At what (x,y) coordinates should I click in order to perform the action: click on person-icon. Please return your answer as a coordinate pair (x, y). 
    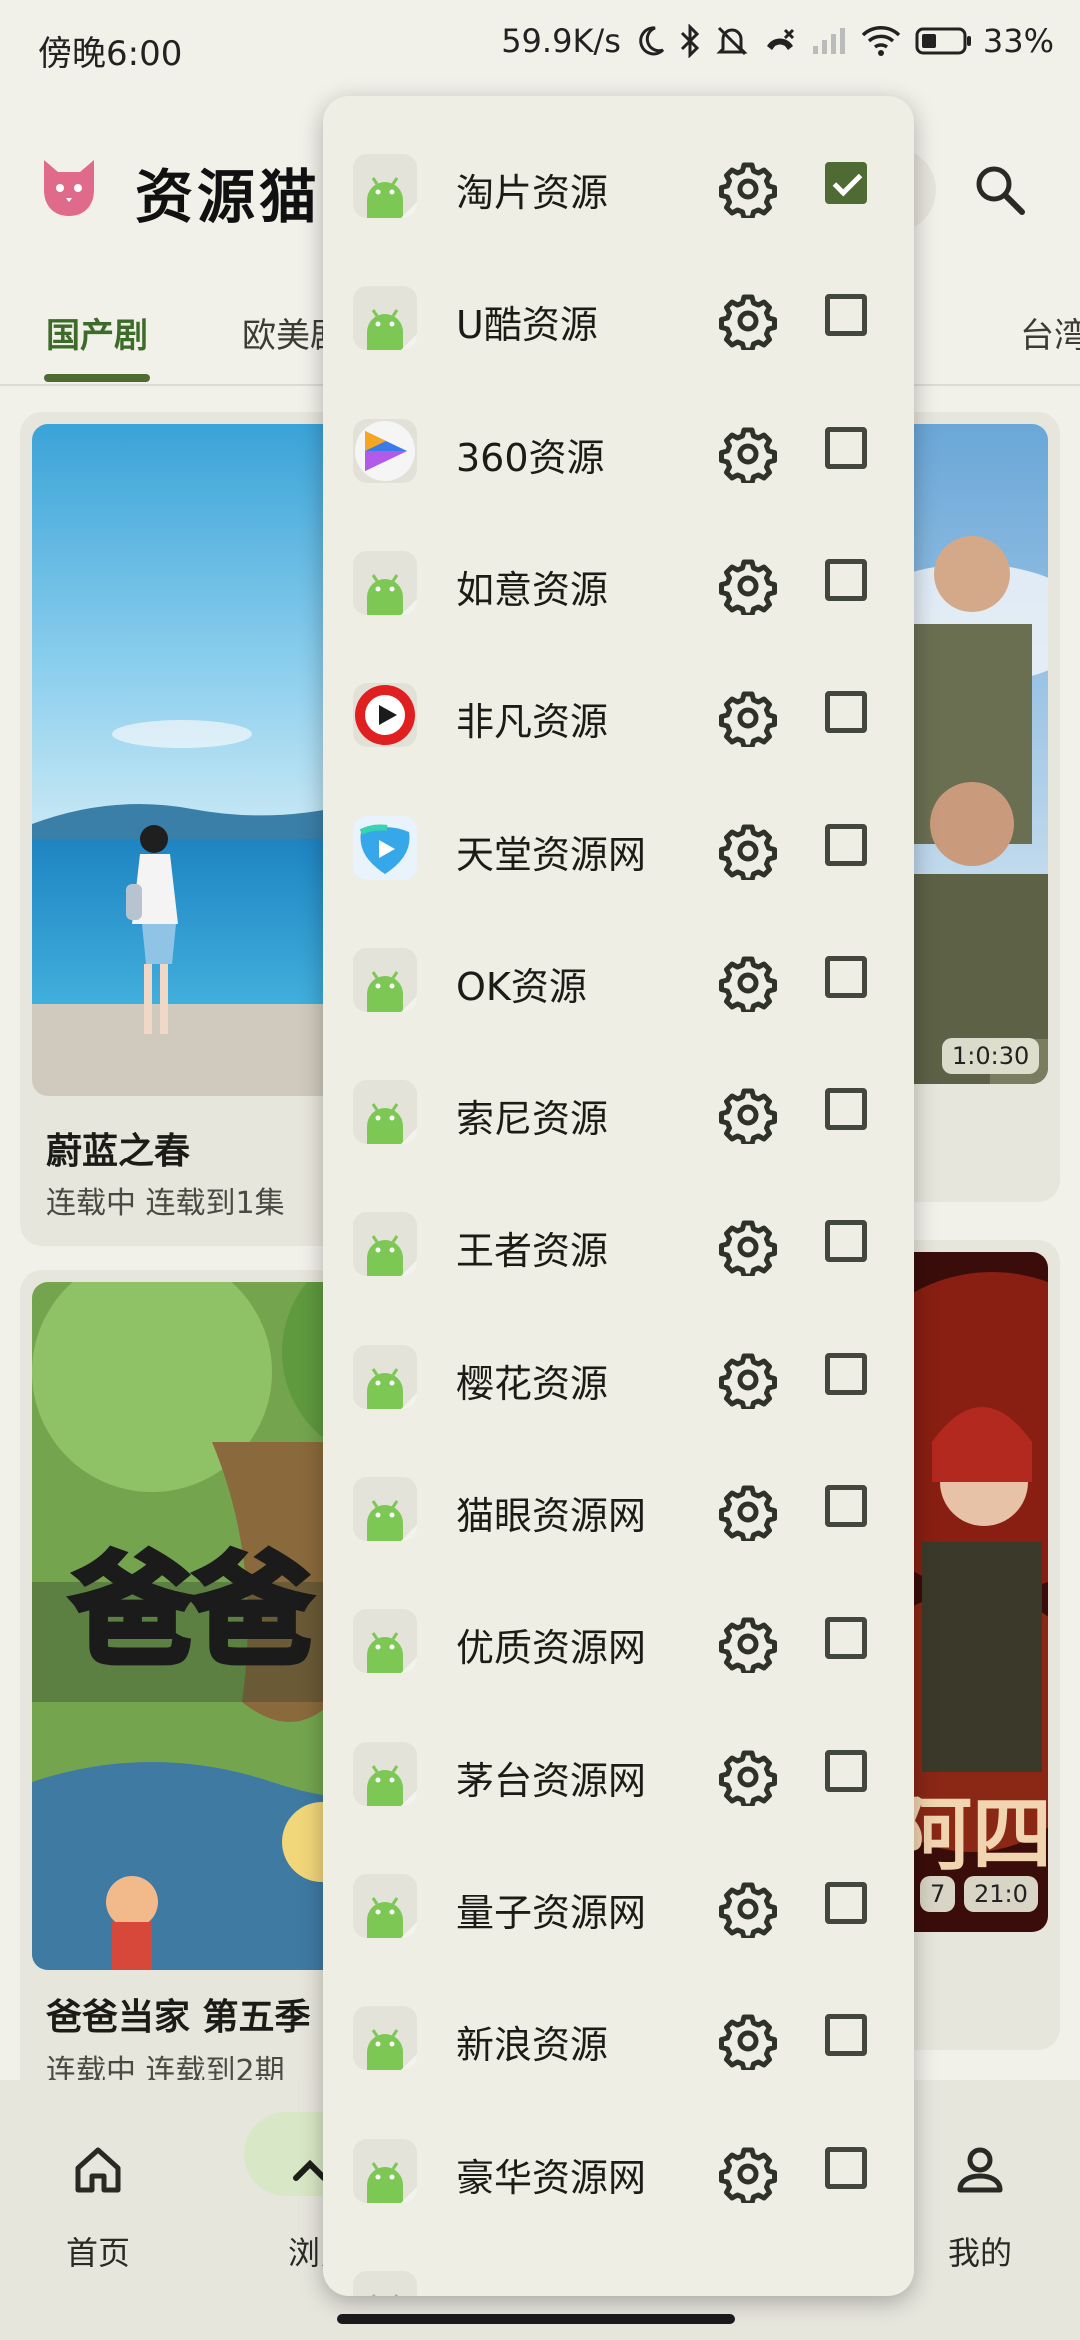
    Looking at the image, I should click on (980, 2170).